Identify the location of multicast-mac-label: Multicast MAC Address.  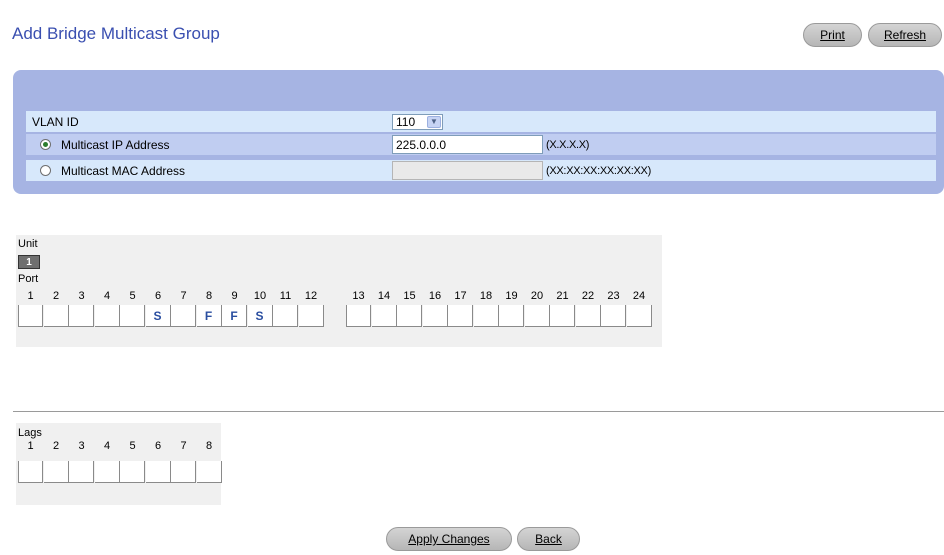
(123, 170).